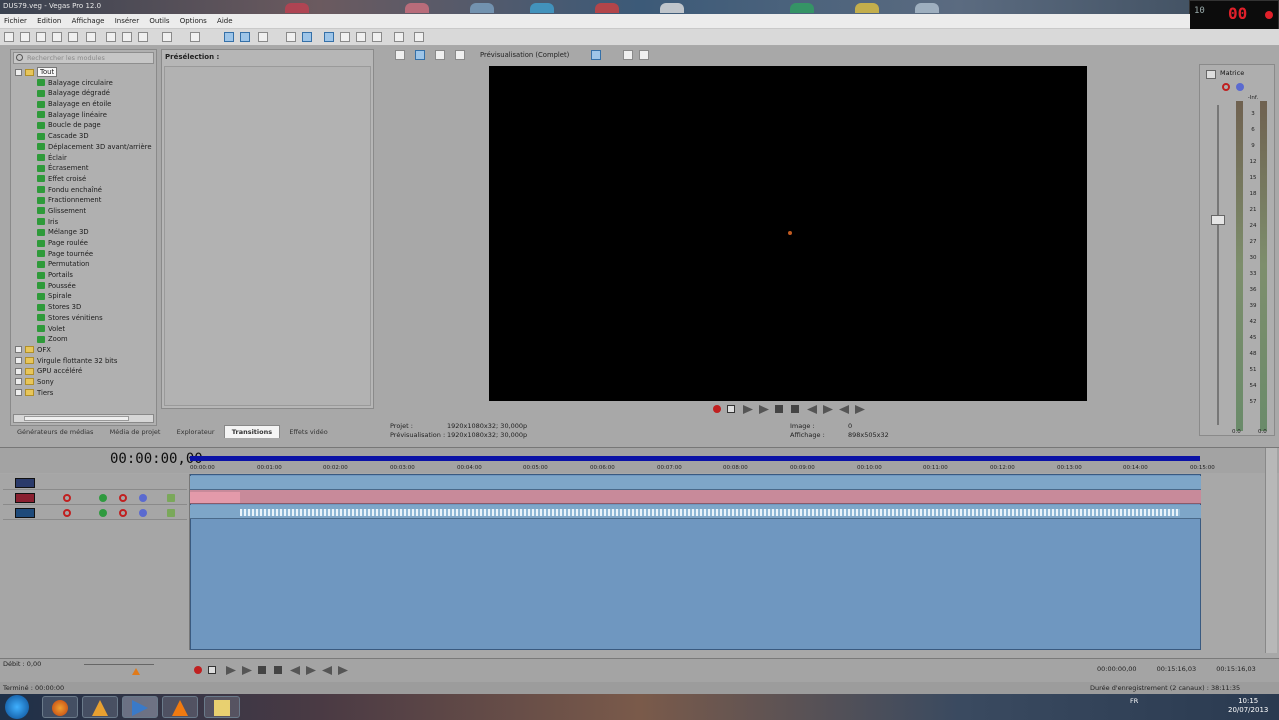 The width and height of the screenshot is (1279, 720). What do you see at coordinates (695, 497) in the screenshot?
I see `track-row-video` at bounding box center [695, 497].